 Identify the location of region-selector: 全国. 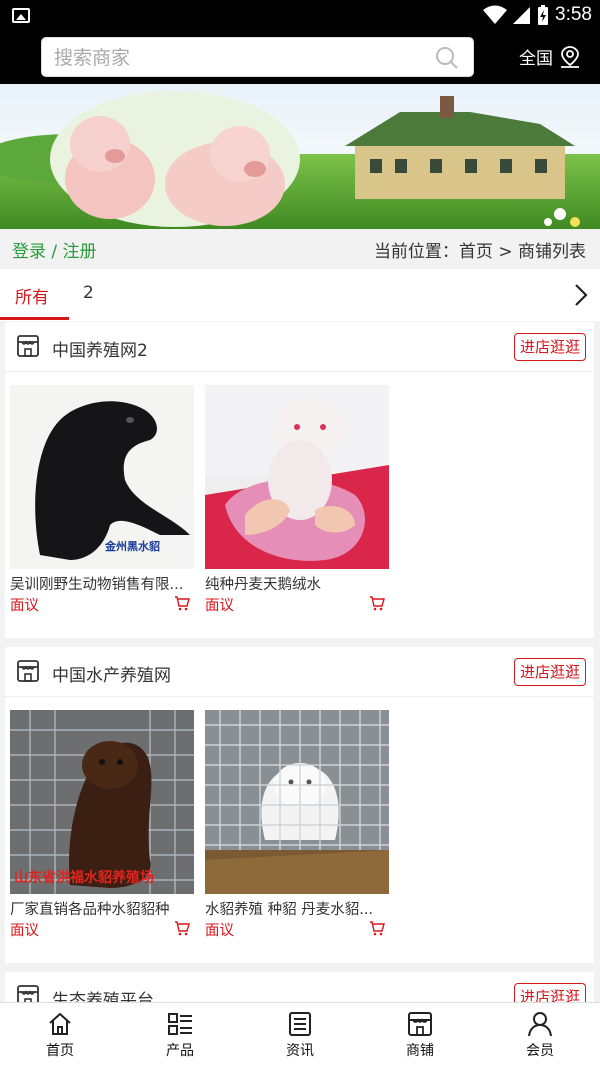
(550, 56).